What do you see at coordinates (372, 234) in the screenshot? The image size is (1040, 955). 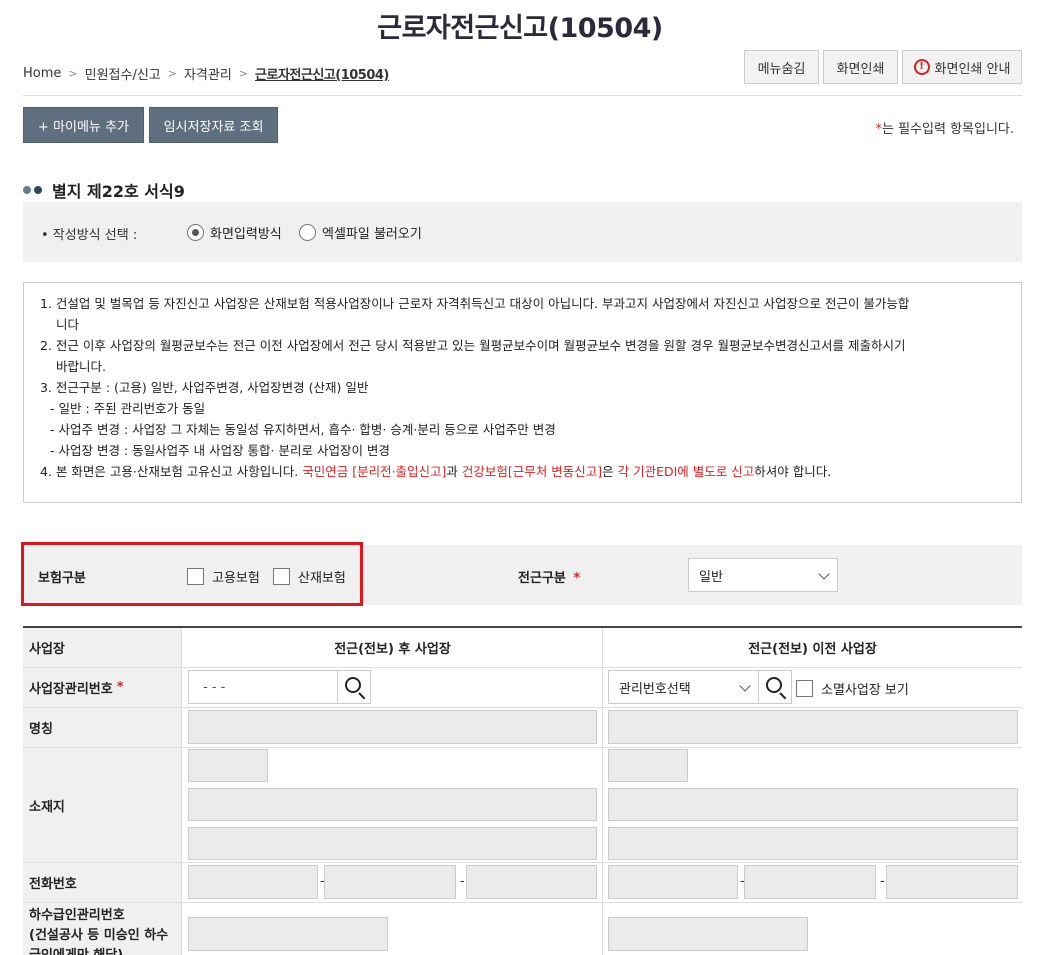 I see `radio-label: 엑셀파일 불러오기` at bounding box center [372, 234].